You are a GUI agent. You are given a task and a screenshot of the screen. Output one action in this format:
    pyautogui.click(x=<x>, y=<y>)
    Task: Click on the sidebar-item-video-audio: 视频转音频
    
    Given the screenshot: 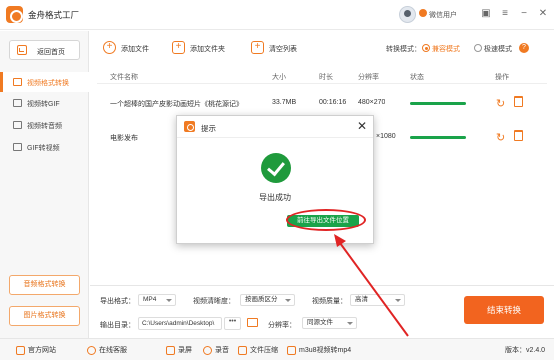 What is the action you would take?
    pyautogui.click(x=44, y=125)
    